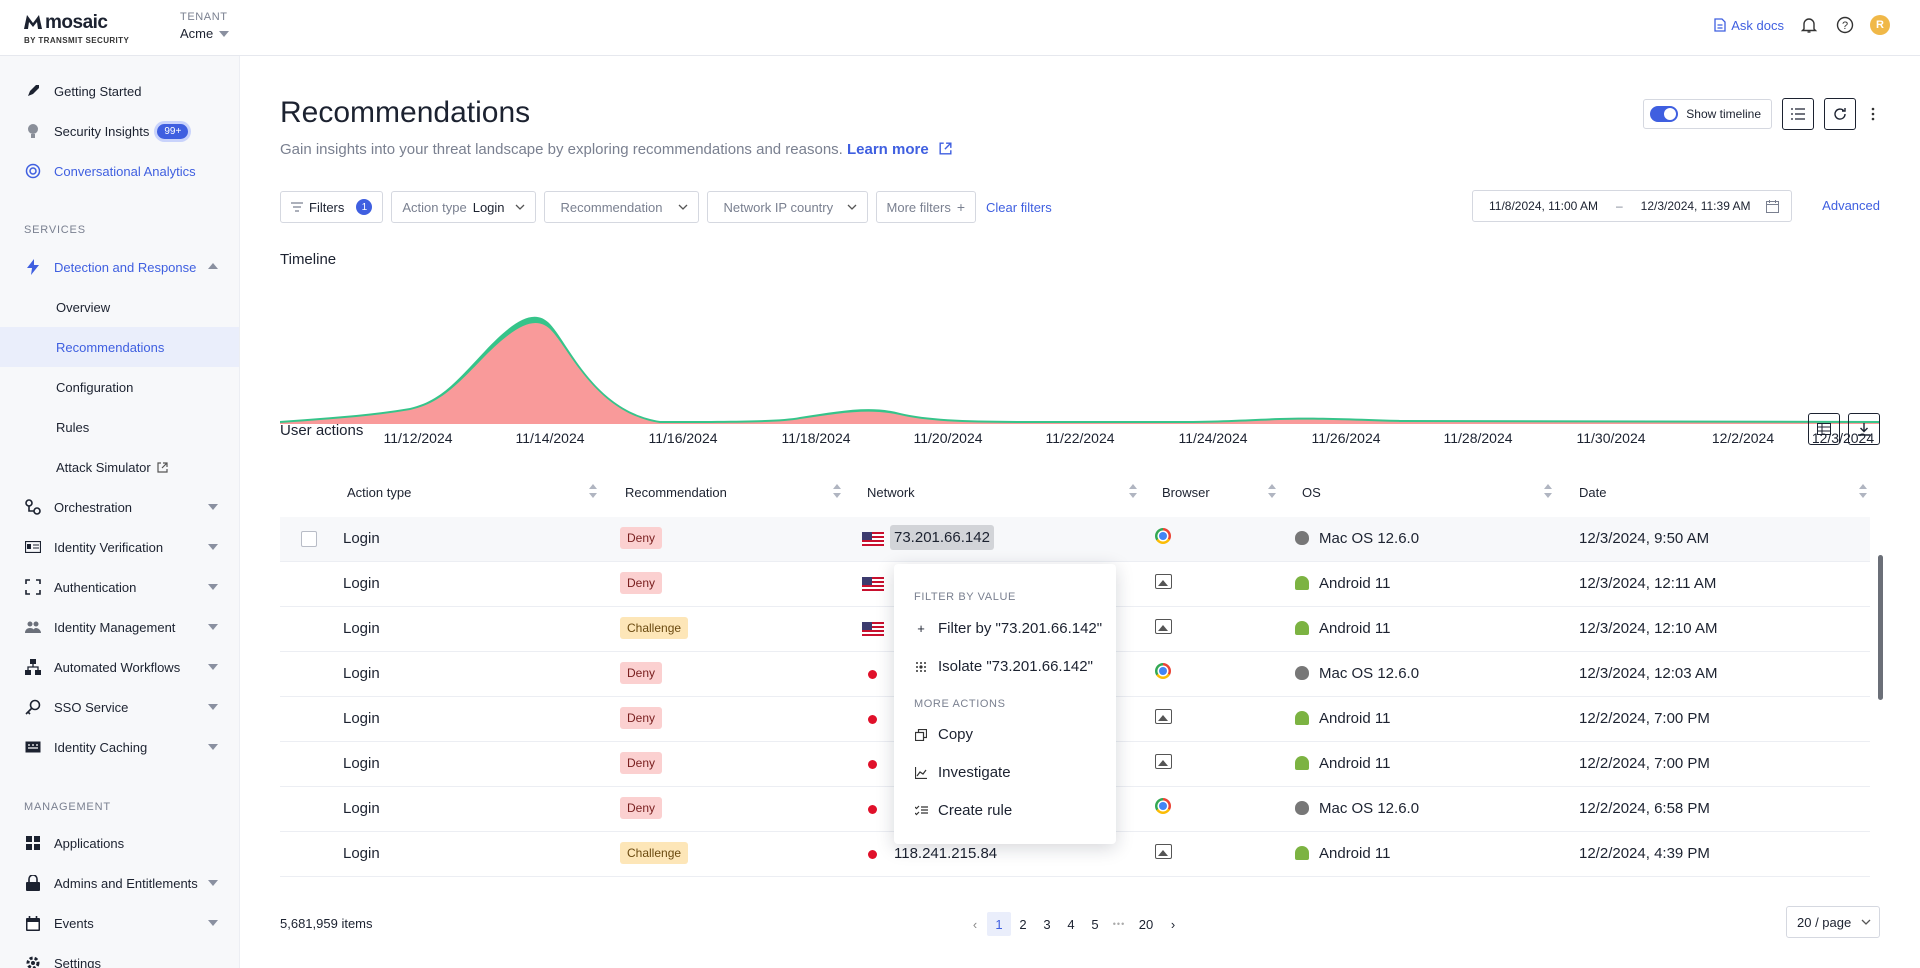  What do you see at coordinates (682, 438) in the screenshot?
I see `tick-label: 11/16/2024` at bounding box center [682, 438].